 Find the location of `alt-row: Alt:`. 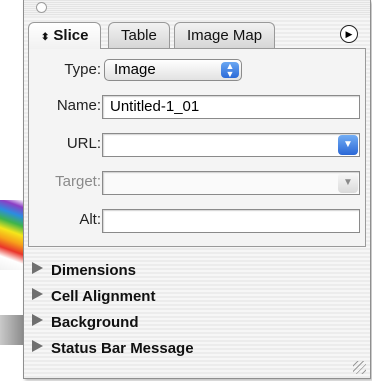

alt-row: Alt: is located at coordinates (197, 220).